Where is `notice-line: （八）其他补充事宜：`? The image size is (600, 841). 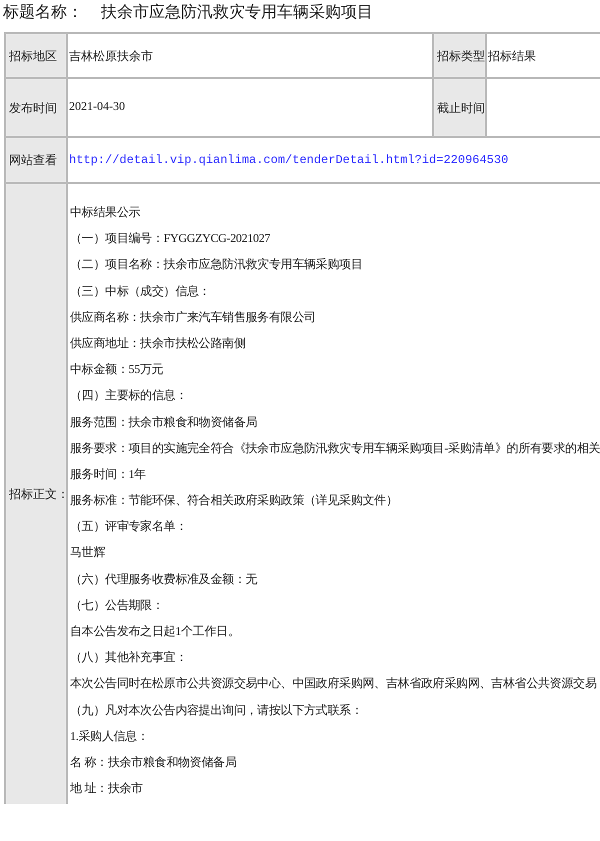
notice-line: （八）其他补充事宜： is located at coordinates (129, 657).